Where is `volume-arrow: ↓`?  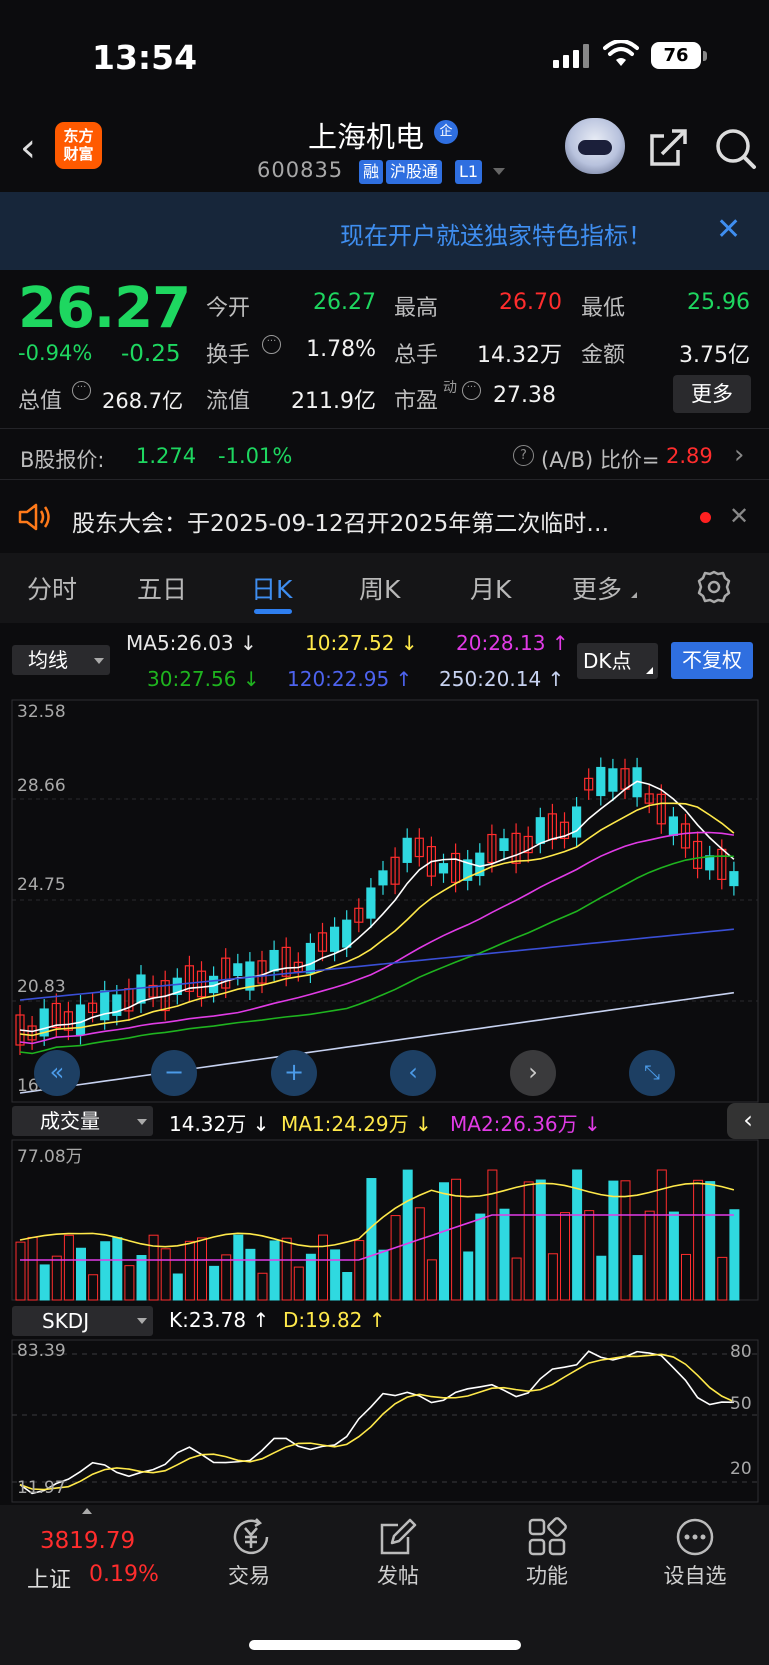 volume-arrow: ↓ is located at coordinates (261, 1124).